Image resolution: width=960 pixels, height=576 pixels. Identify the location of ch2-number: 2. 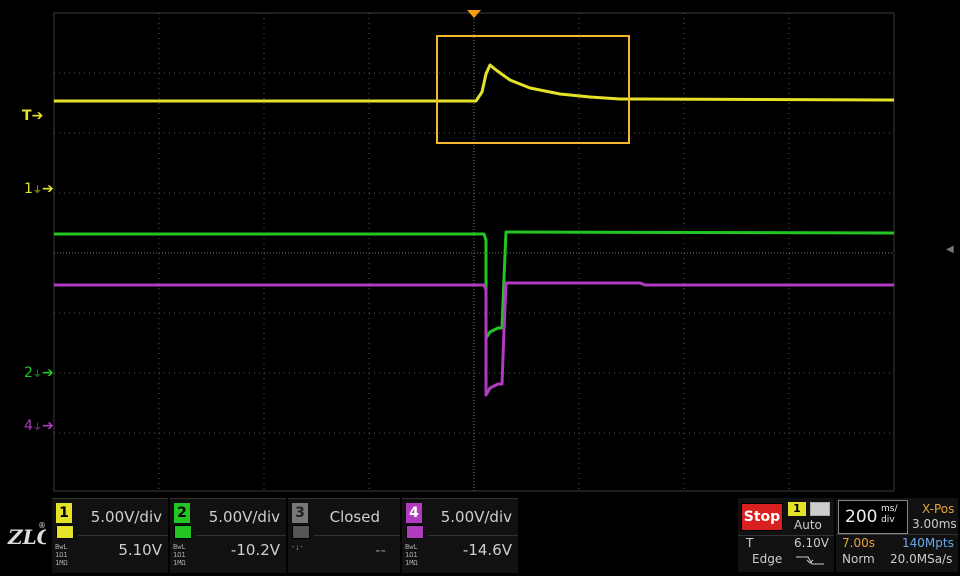
(182, 513).